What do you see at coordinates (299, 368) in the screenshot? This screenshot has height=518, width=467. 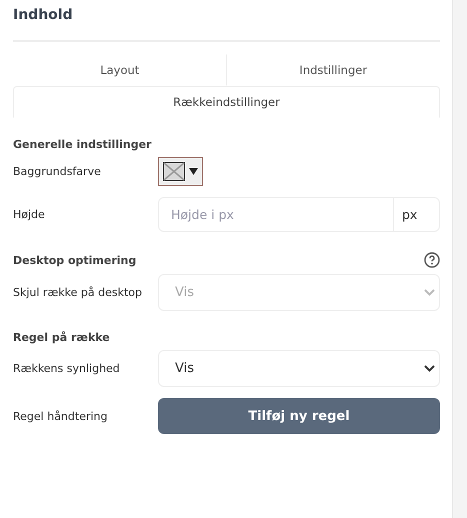 I see `select-field: Vis` at bounding box center [299, 368].